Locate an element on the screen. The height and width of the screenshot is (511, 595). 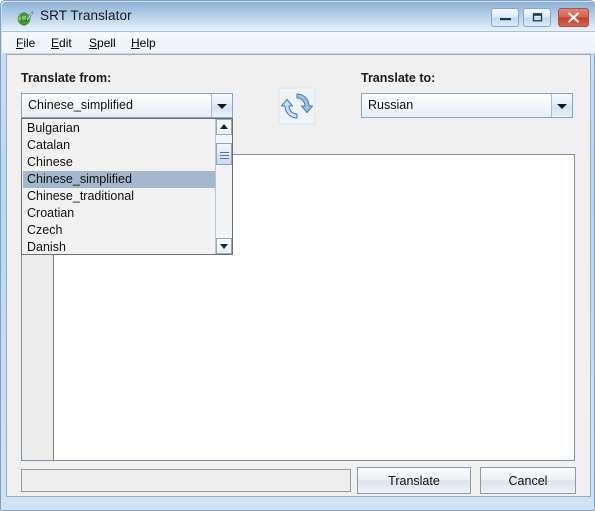
list-item: Danish is located at coordinates (119, 246).